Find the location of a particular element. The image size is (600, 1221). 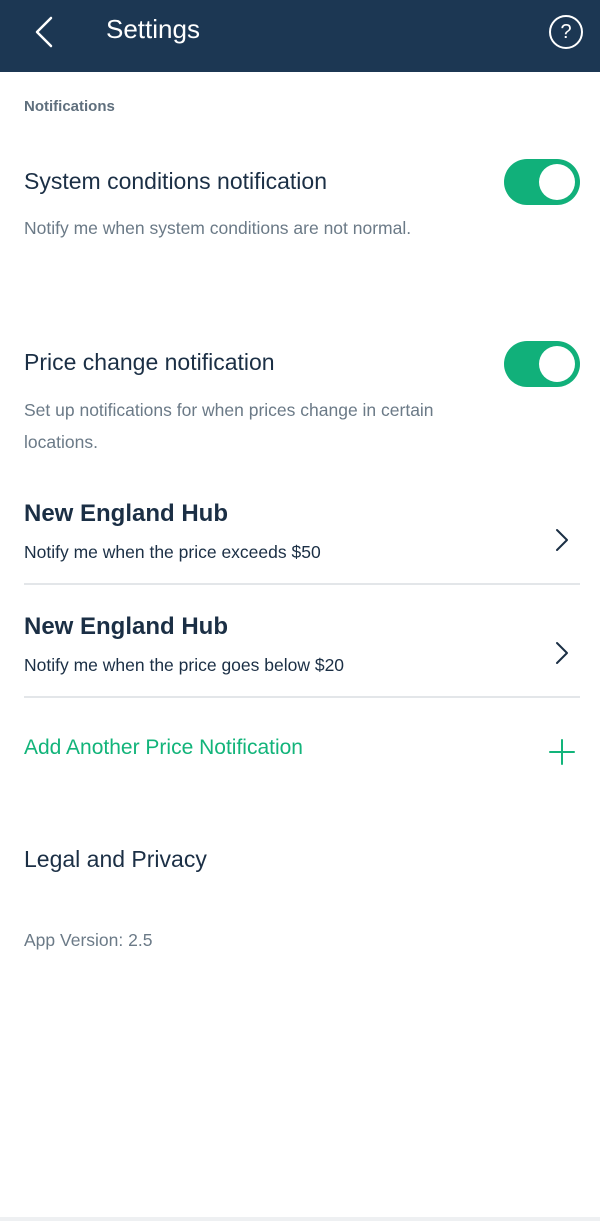

question-circle-icon: ? is located at coordinates (566, 32).